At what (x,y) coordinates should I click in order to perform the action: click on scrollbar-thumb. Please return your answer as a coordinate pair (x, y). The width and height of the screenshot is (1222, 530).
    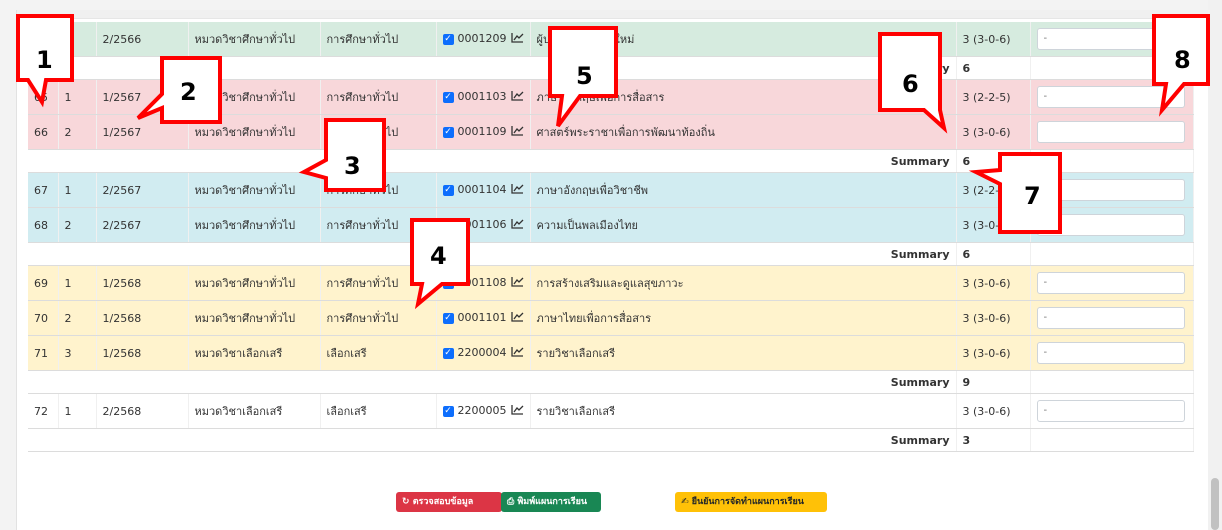
    Looking at the image, I should click on (1215, 504).